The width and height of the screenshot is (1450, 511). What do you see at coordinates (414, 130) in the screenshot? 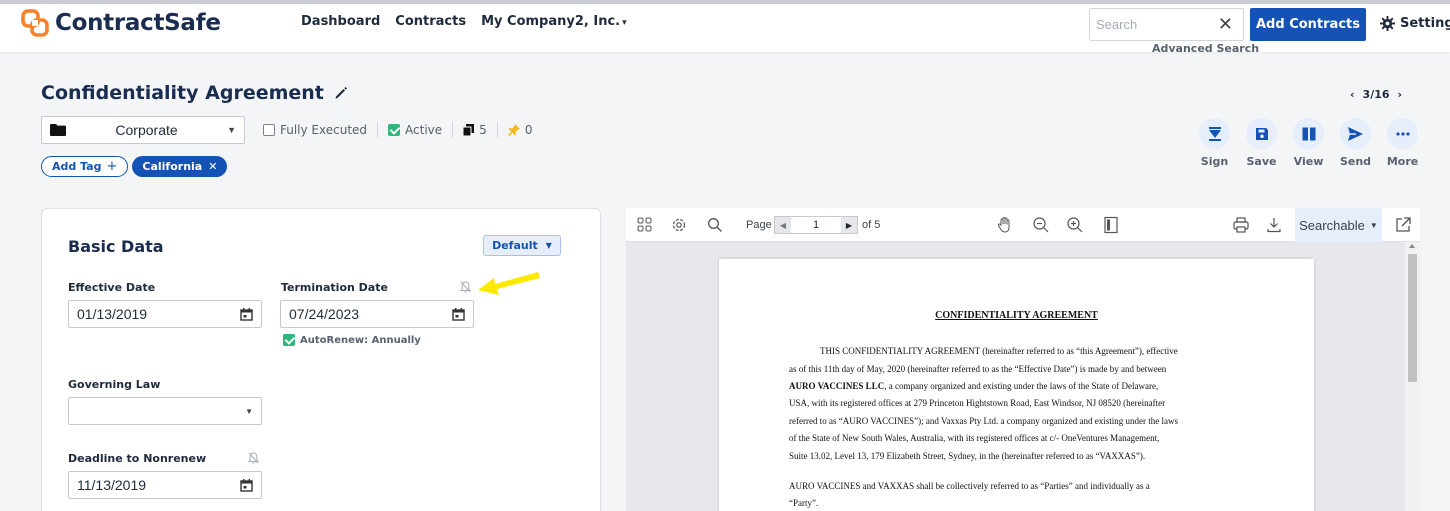
I see `active-toggle: Active` at bounding box center [414, 130].